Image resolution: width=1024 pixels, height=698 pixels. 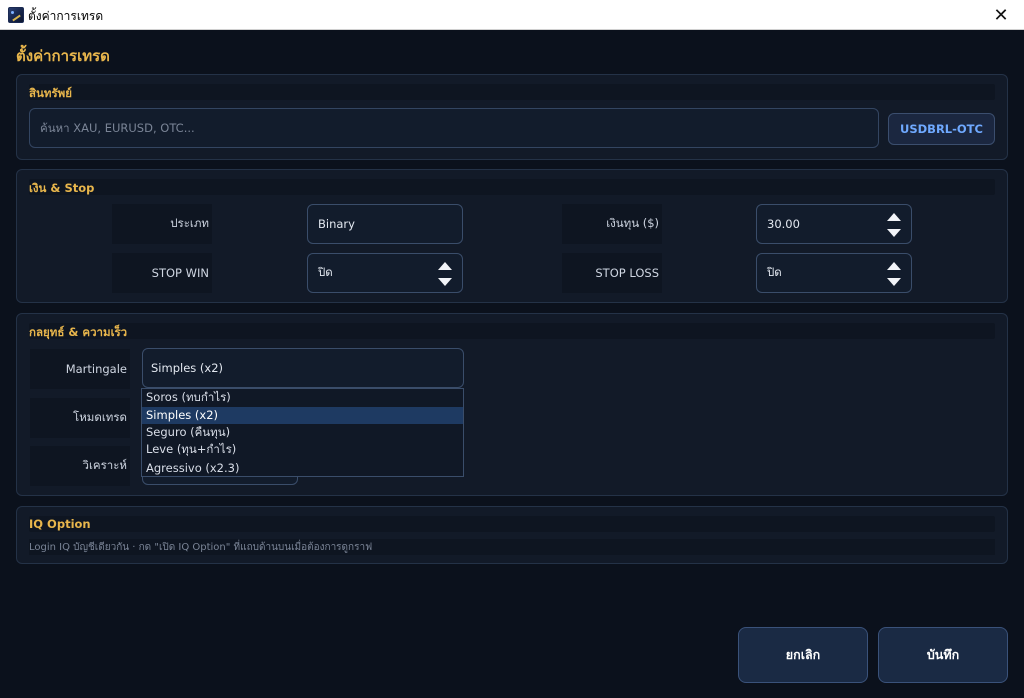 I want to click on martingale-option: Leve (ทุน+กำไร), so click(x=302, y=451).